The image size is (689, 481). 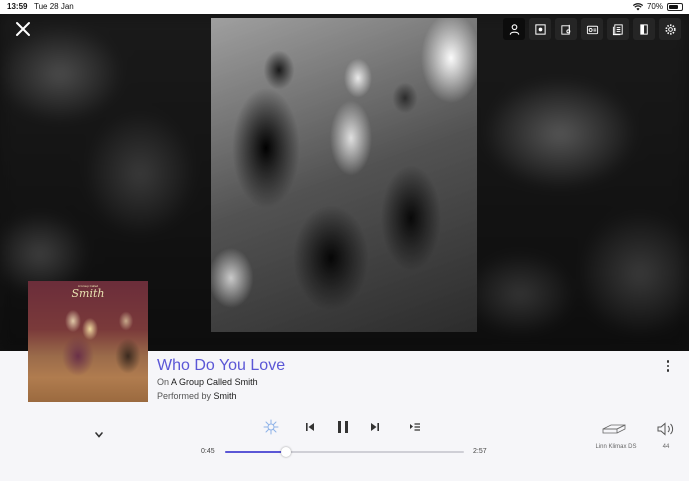 What do you see at coordinates (208, 451) in the screenshot?
I see `elapsed-time: 0:45` at bounding box center [208, 451].